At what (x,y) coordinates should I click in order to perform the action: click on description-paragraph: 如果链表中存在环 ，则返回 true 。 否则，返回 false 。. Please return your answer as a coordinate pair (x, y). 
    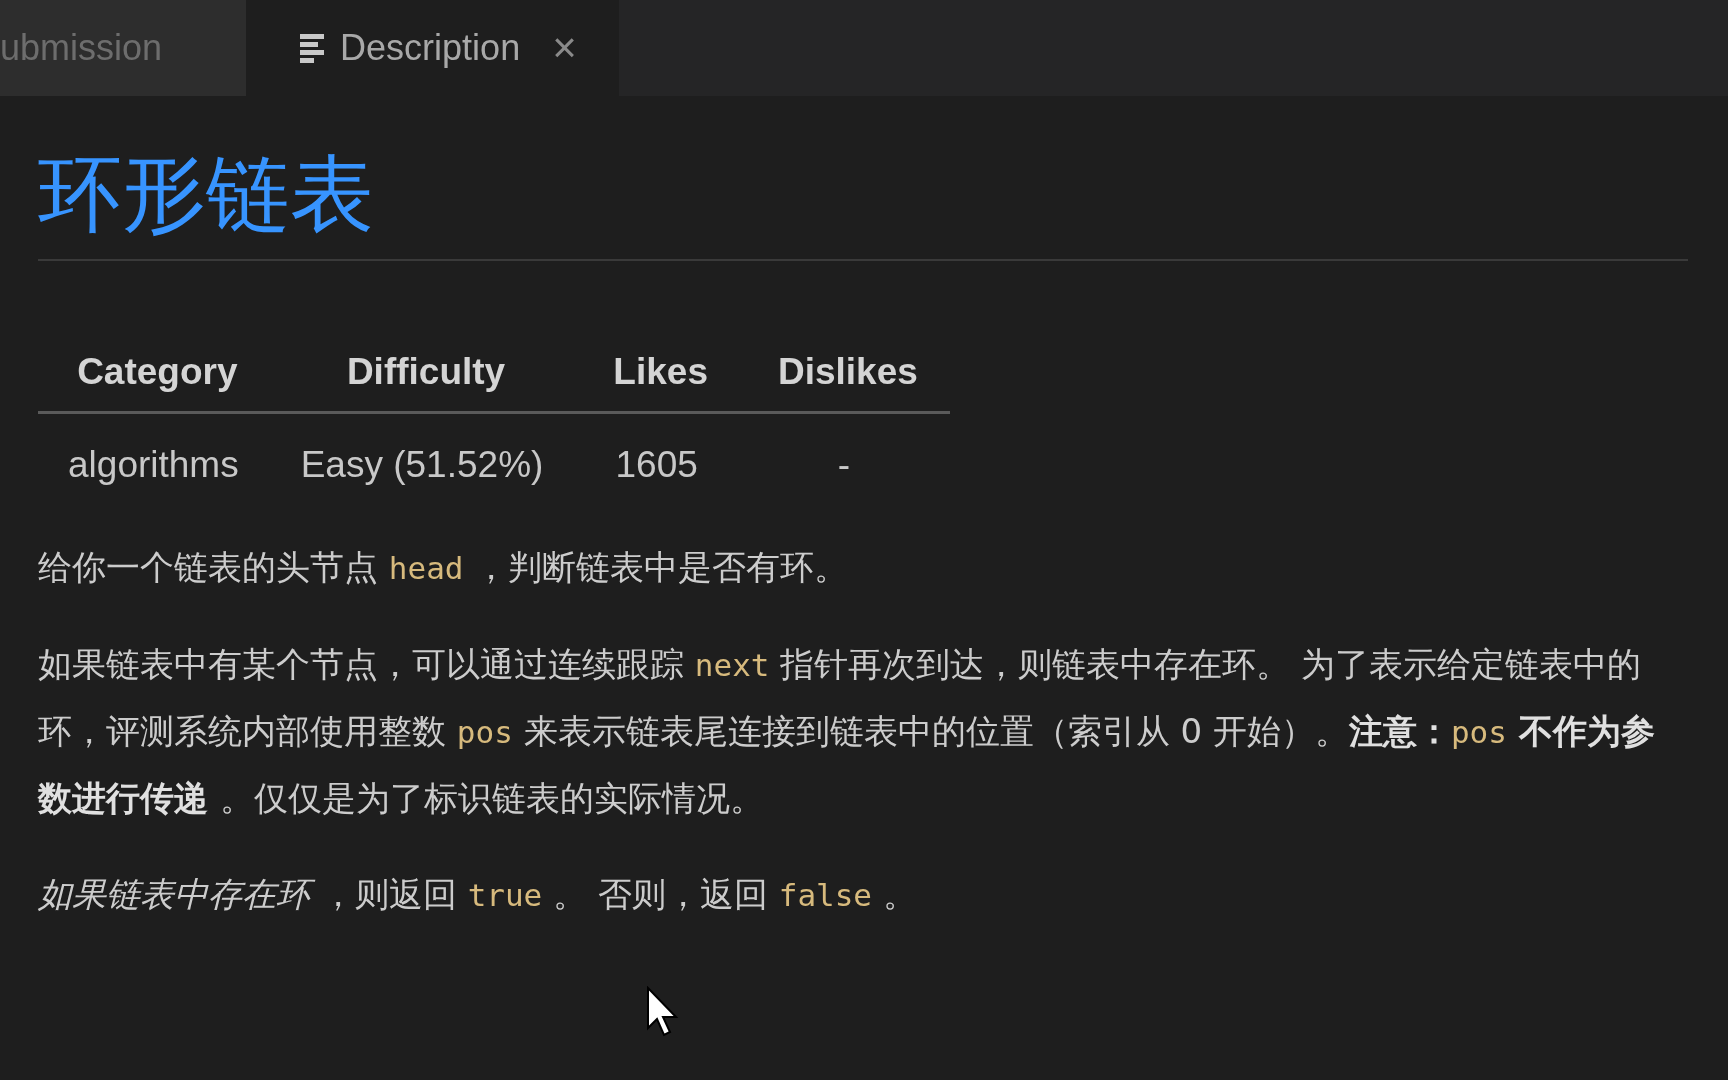
    Looking at the image, I should click on (478, 894).